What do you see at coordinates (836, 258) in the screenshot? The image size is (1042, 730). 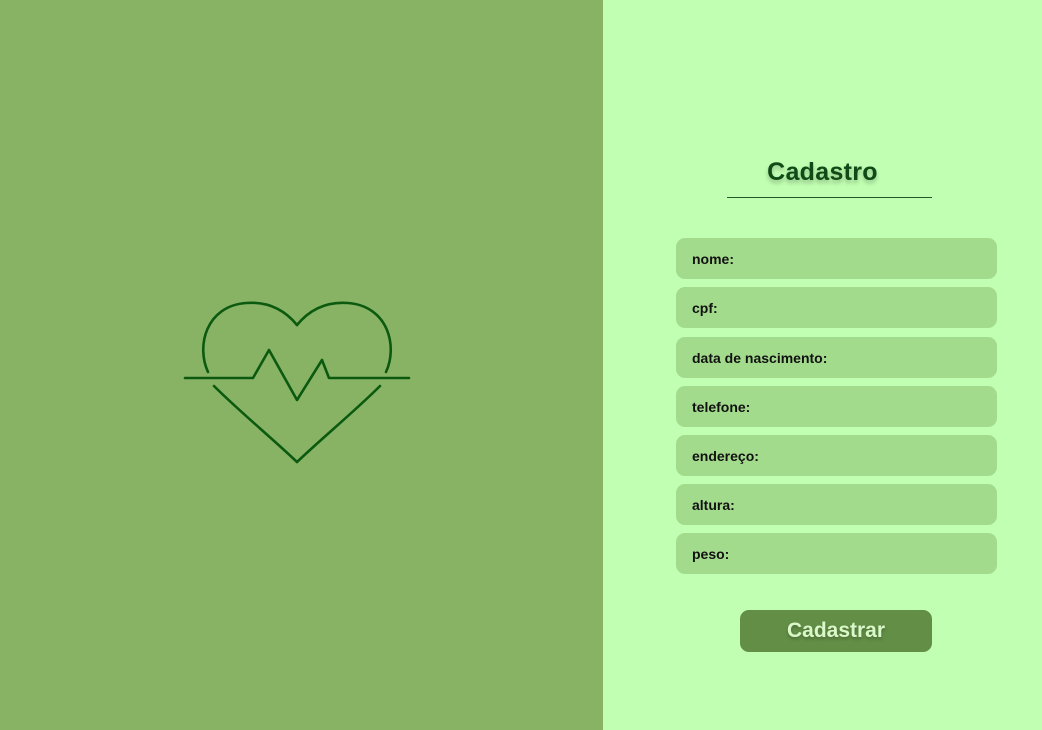 I see `name-field: nome:` at bounding box center [836, 258].